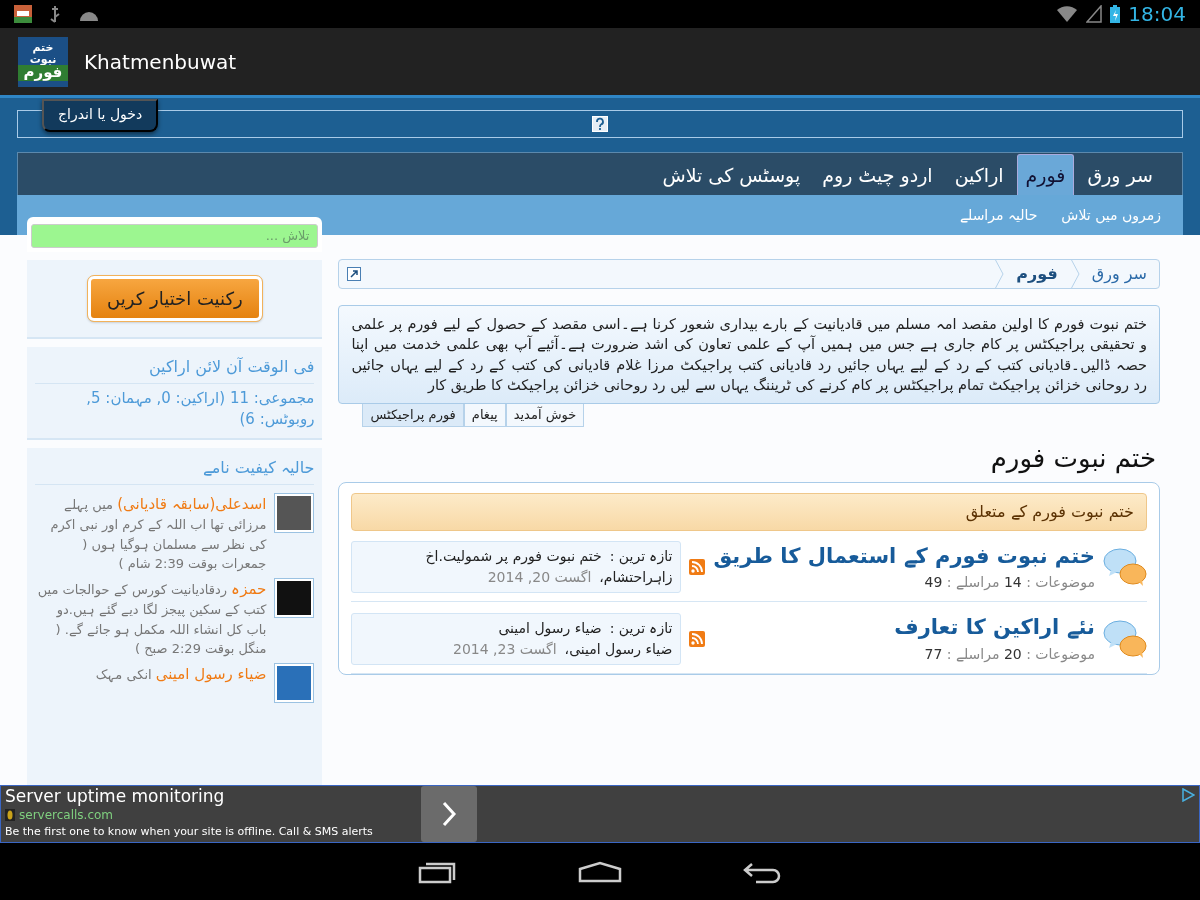  What do you see at coordinates (1072, 458) in the screenshot?
I see `page-title: ختم نبوت فورم` at bounding box center [1072, 458].